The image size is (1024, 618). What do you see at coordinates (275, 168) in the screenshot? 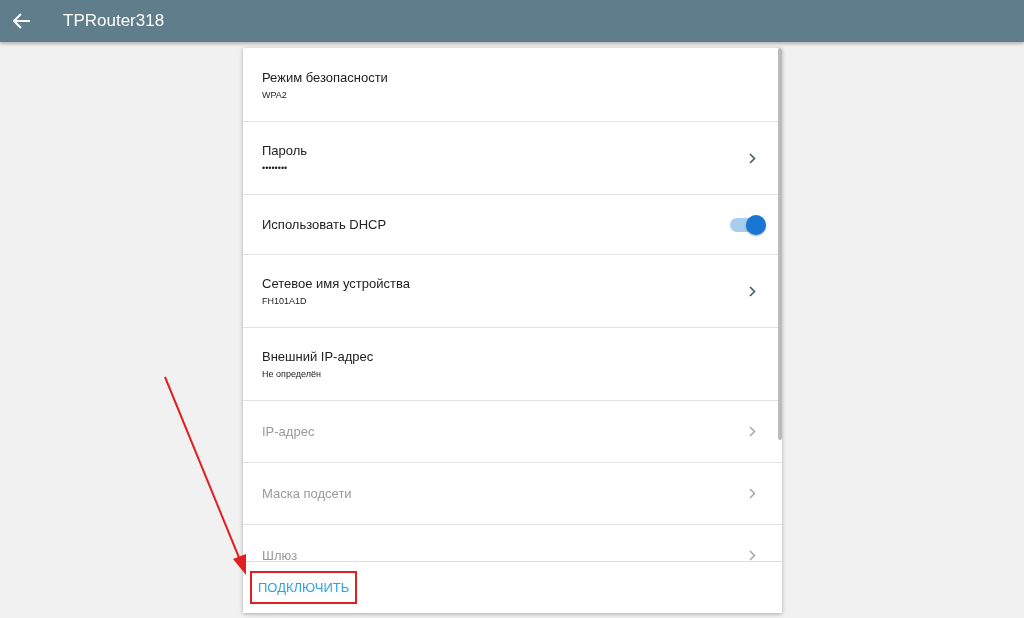
I see `setting-value: ••••••••` at bounding box center [275, 168].